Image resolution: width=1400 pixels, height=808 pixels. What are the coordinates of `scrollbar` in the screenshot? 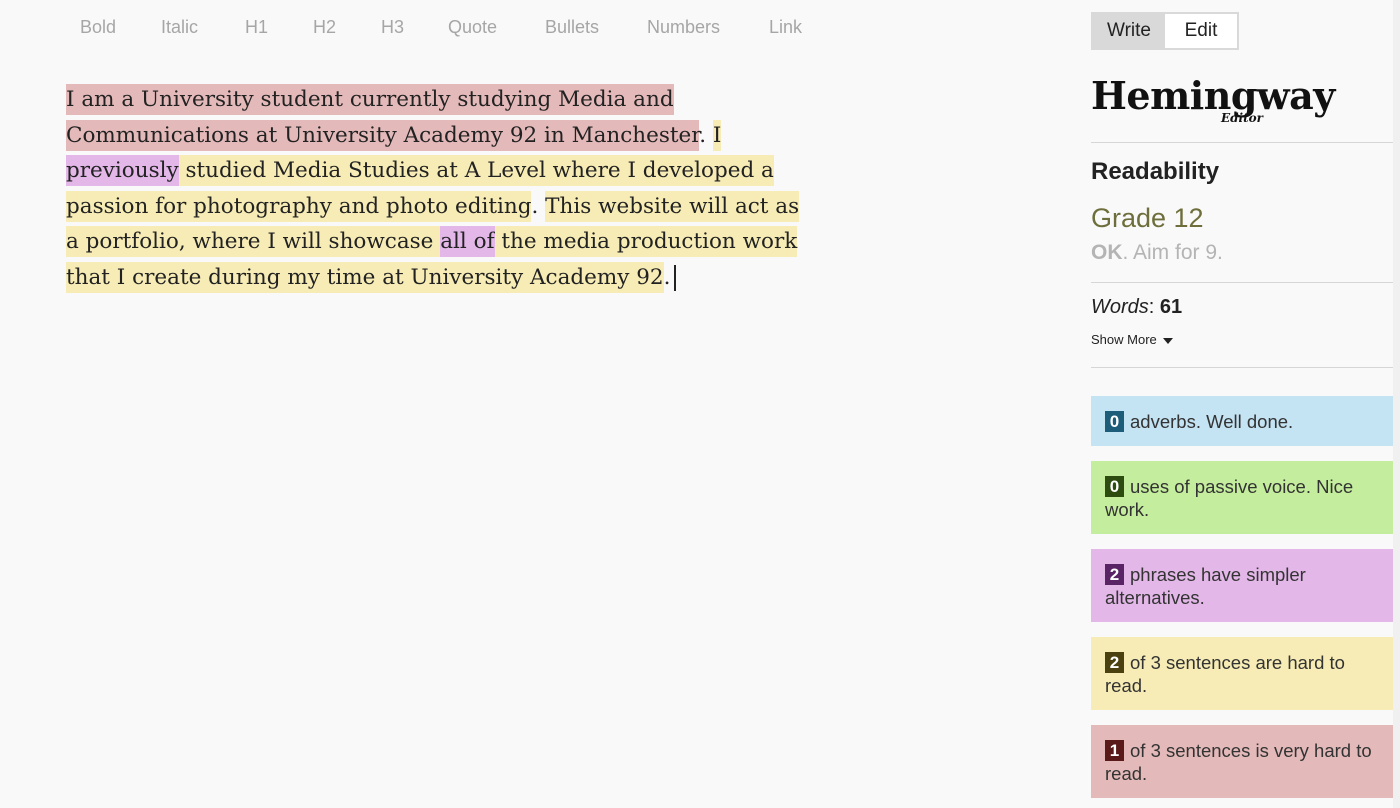 It's located at (1396, 404).